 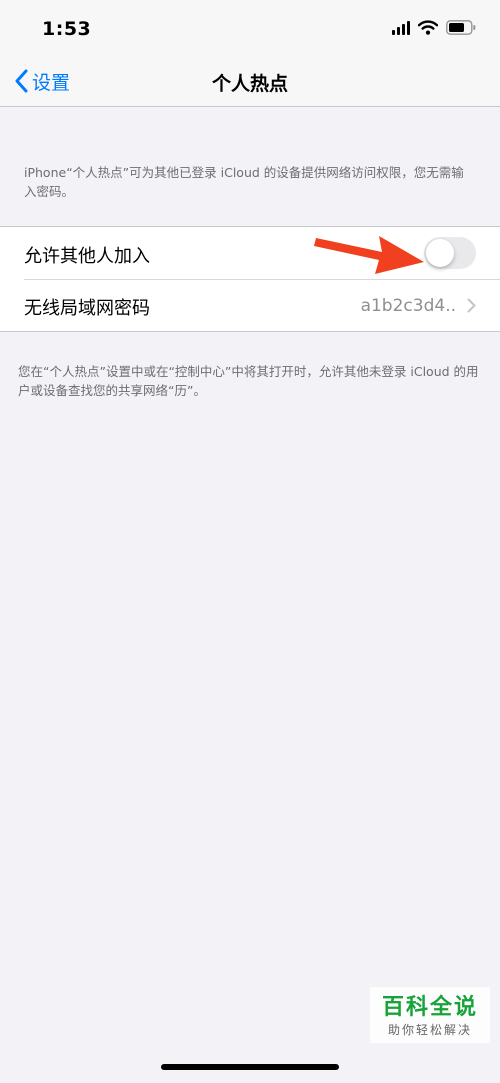 I want to click on battery-icon, so click(x=461, y=27).